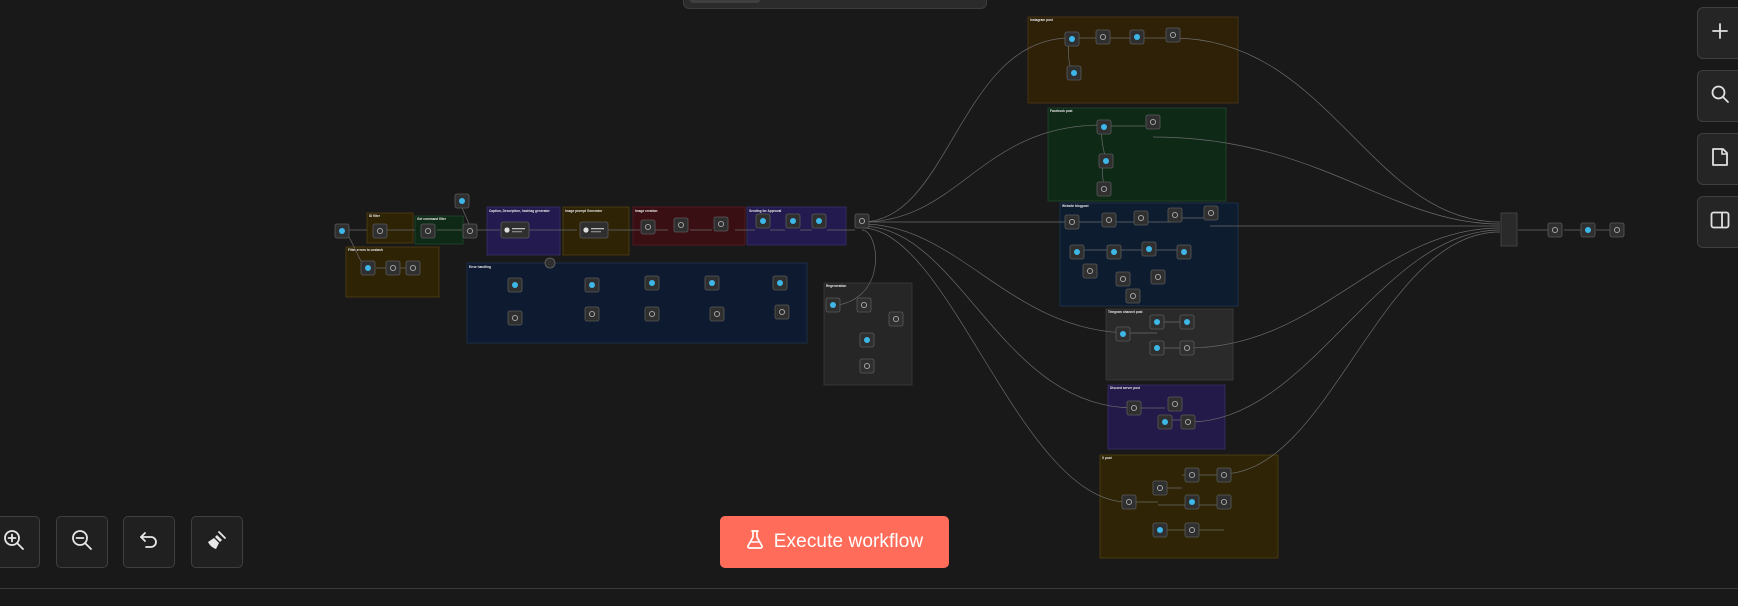  I want to click on group-label-image-creation: Image creation, so click(646, 211).